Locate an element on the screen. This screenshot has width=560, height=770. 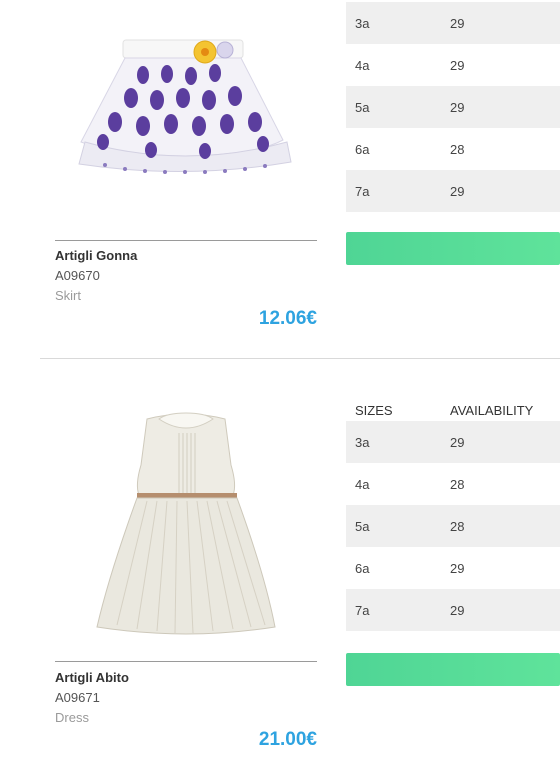
product-category: Dress is located at coordinates (72, 717).